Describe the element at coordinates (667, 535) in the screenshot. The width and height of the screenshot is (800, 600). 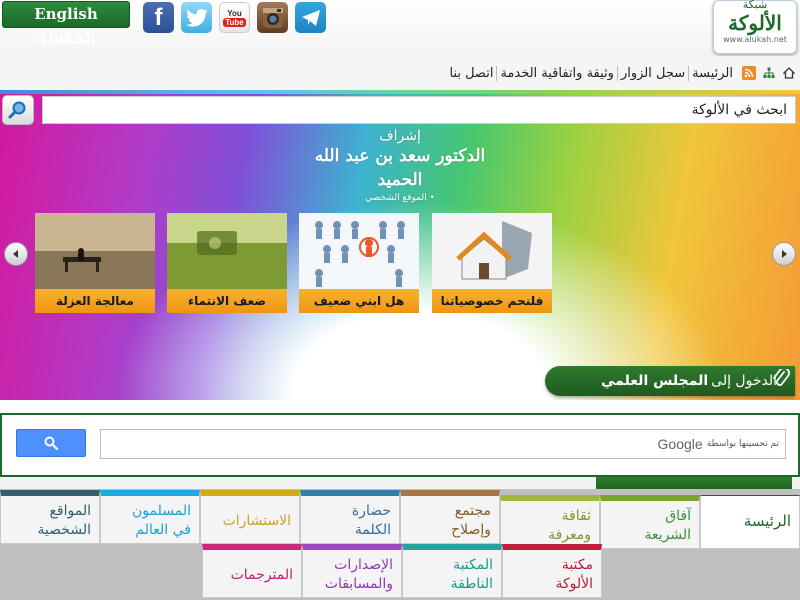
I see `category-tab-label: الشريعة` at that location.